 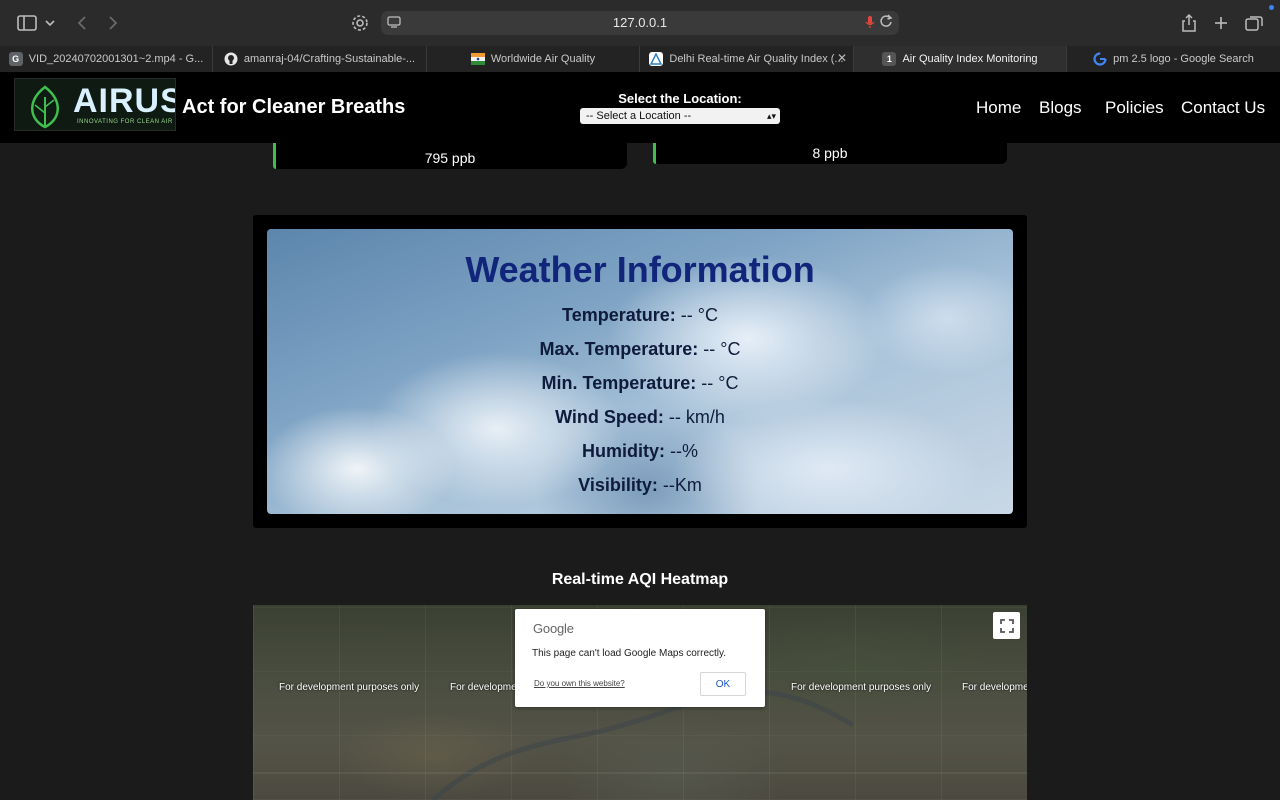 What do you see at coordinates (889, 59) in the screenshot?
I see `tab-number-icon: 1` at bounding box center [889, 59].